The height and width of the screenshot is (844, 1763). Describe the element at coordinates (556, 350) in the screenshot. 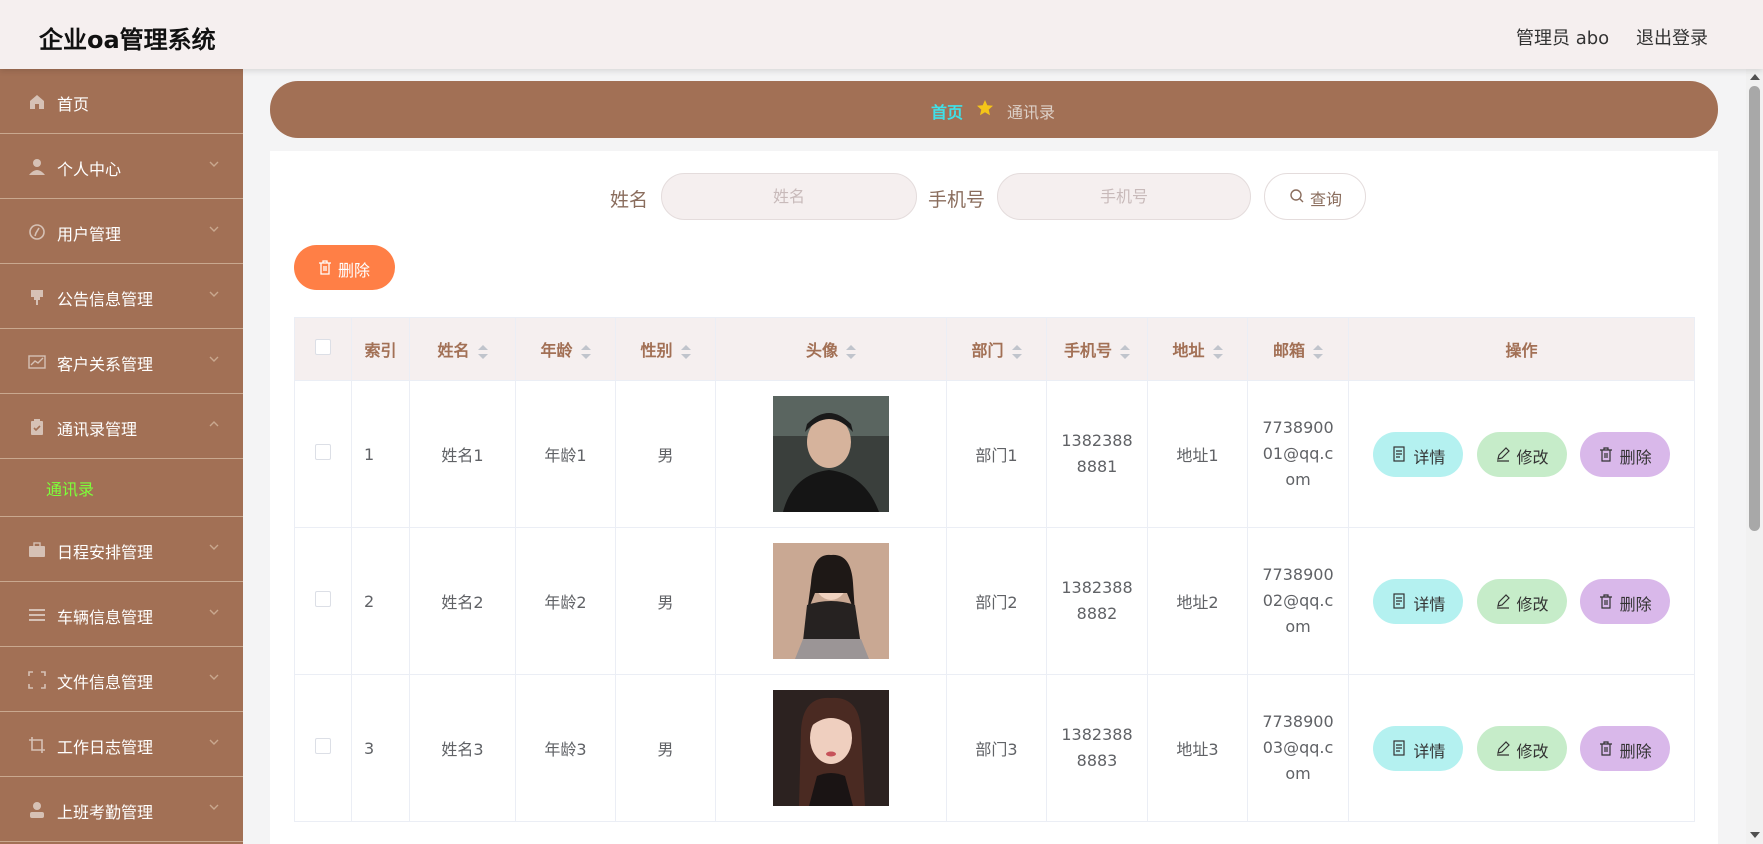

I see `header-age-label: 年龄` at that location.